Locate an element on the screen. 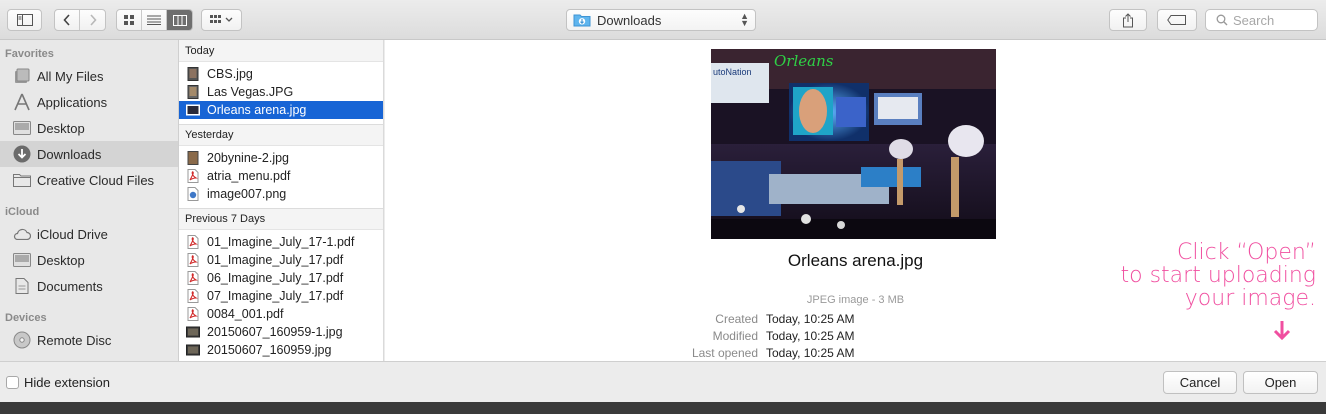  column-view-button is located at coordinates (179, 20).